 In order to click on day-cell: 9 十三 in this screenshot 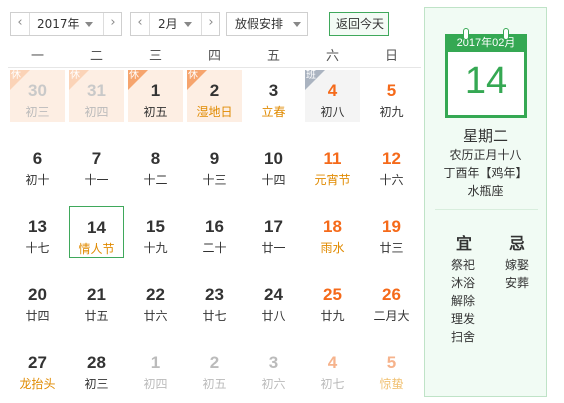, I will do `click(214, 169)`.